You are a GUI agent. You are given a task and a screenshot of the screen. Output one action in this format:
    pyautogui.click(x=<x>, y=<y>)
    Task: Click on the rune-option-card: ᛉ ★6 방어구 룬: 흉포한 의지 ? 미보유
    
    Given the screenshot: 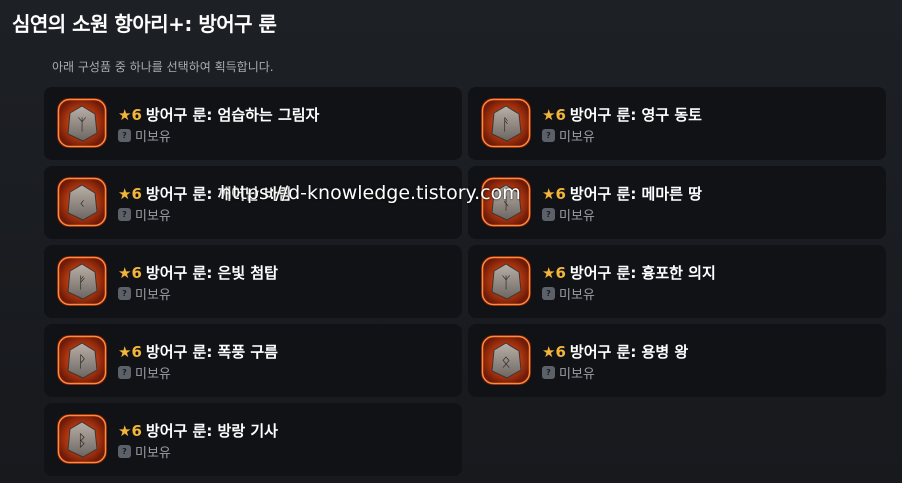 What is the action you would take?
    pyautogui.click(x=677, y=281)
    